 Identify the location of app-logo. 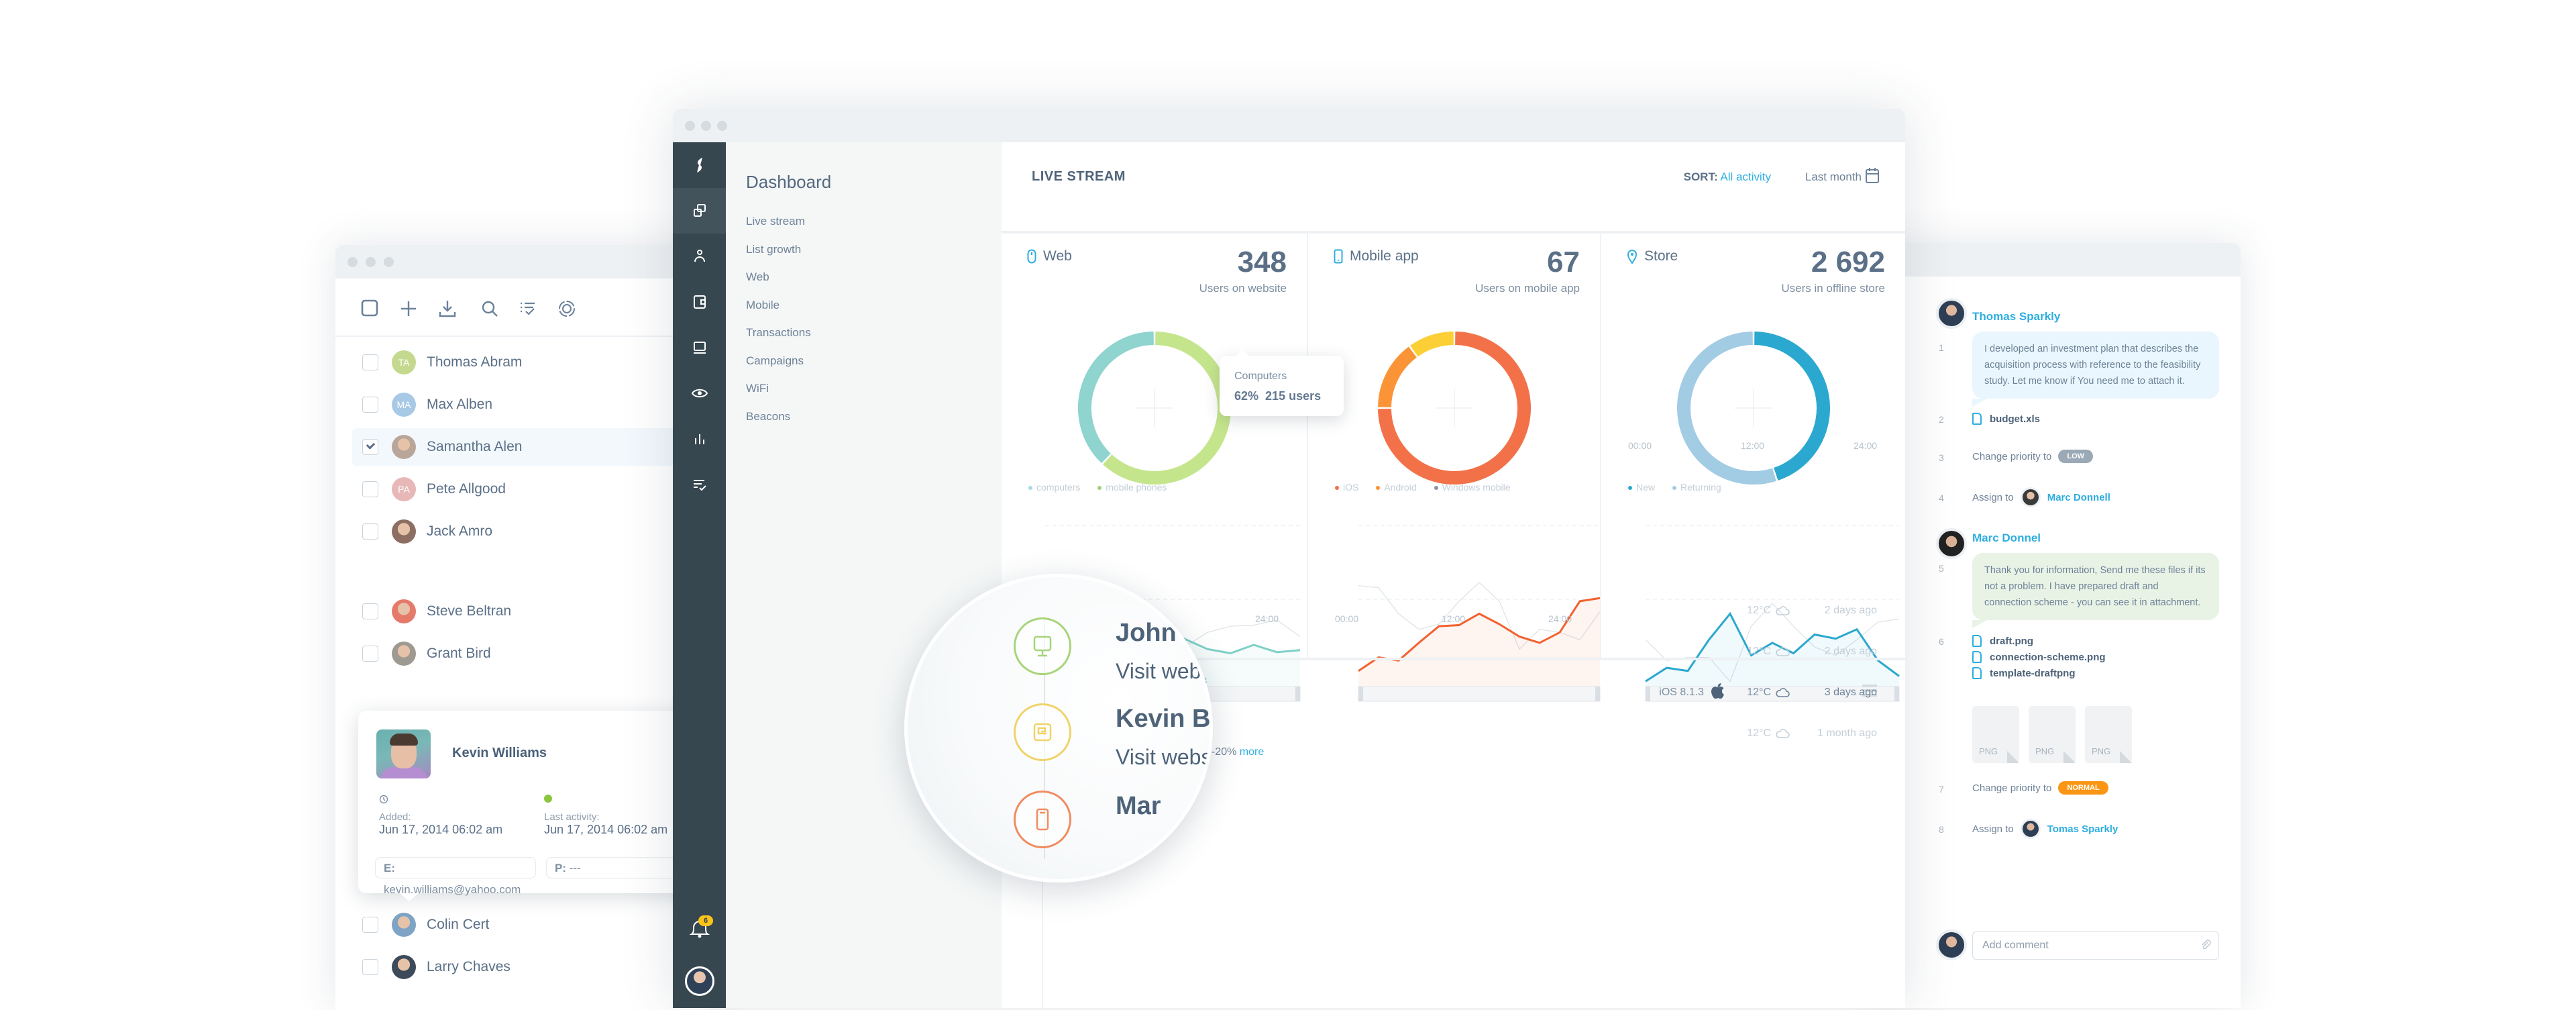
(699, 165).